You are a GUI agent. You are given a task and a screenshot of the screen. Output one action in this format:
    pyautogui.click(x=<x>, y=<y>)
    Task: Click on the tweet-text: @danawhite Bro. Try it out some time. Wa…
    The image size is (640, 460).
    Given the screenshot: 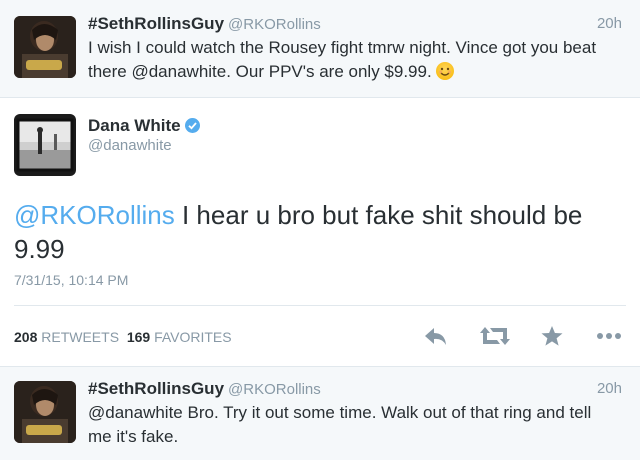 What is the action you would take?
    pyautogui.click(x=340, y=424)
    